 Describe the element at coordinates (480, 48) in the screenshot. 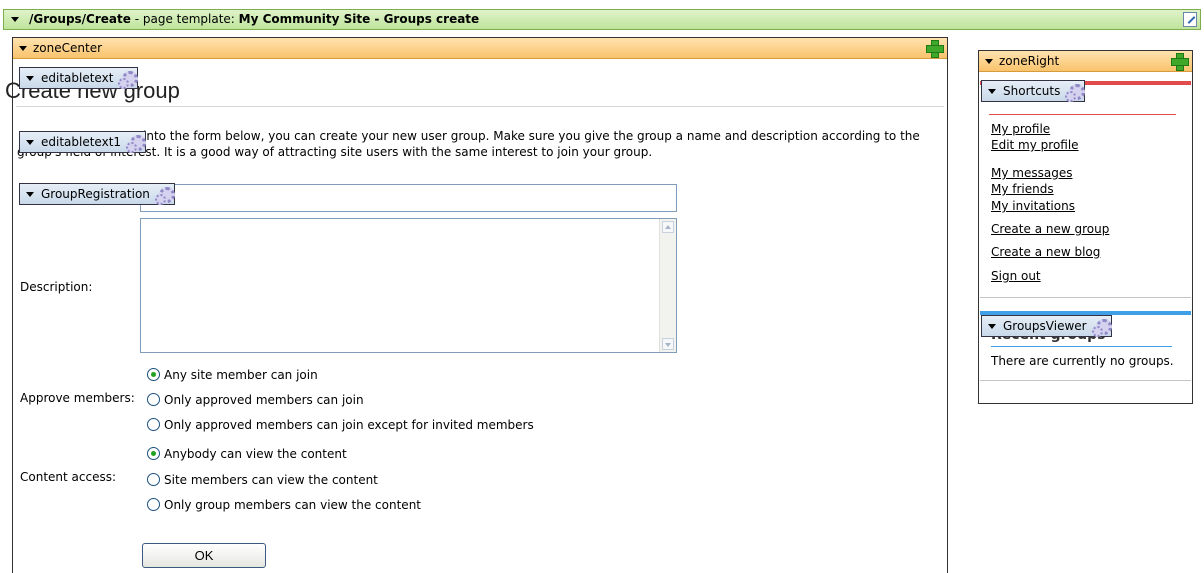

I see `zone-center-header: zoneCenter` at that location.